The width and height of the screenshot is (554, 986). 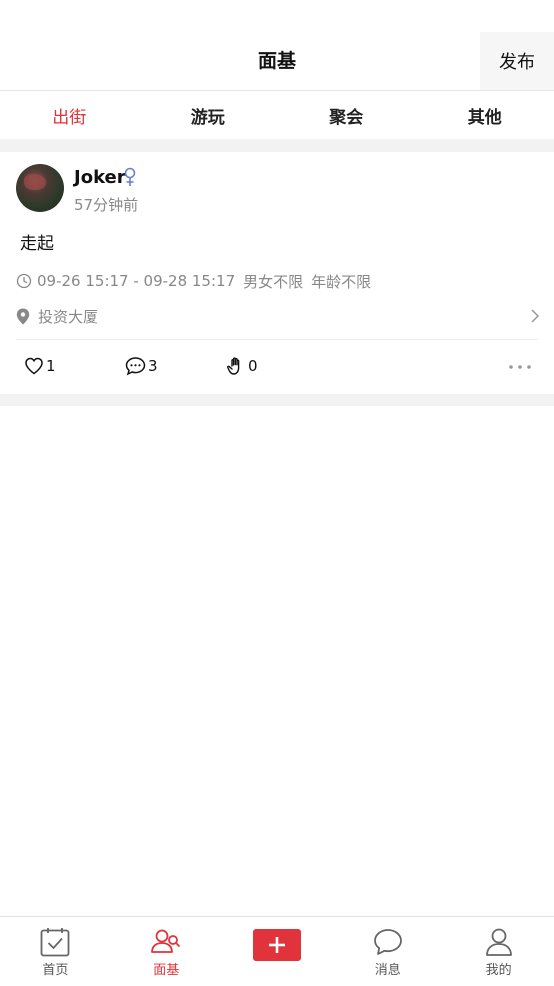 I want to click on bottom-nav: 首页 面基 消息 我的, so click(x=277, y=951).